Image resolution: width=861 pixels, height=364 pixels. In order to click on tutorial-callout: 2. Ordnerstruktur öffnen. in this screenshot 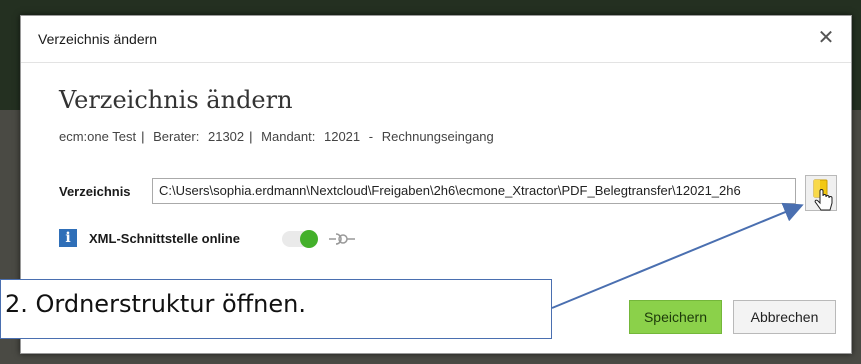, I will do `click(276, 309)`.